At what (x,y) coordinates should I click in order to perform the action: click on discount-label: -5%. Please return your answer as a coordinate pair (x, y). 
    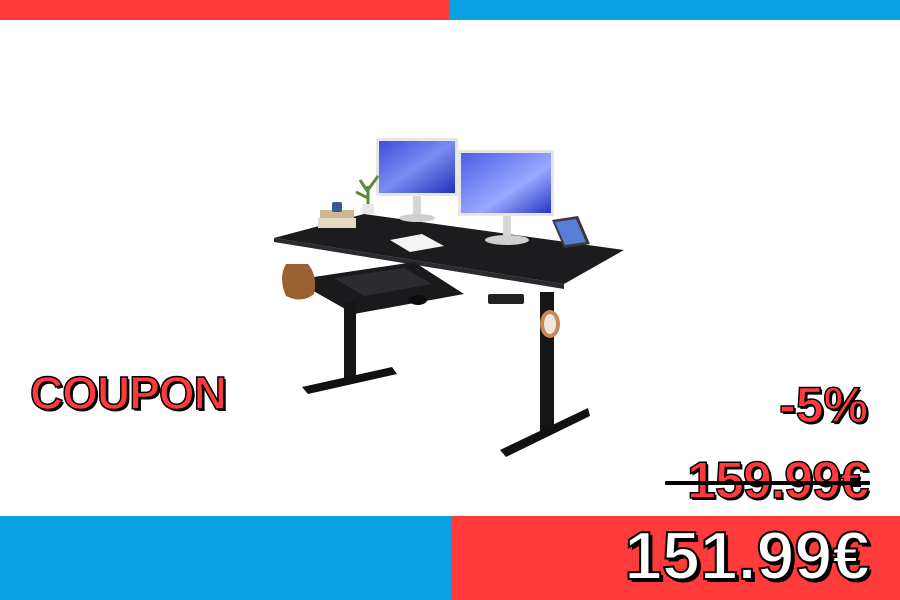
    Looking at the image, I should click on (823, 405).